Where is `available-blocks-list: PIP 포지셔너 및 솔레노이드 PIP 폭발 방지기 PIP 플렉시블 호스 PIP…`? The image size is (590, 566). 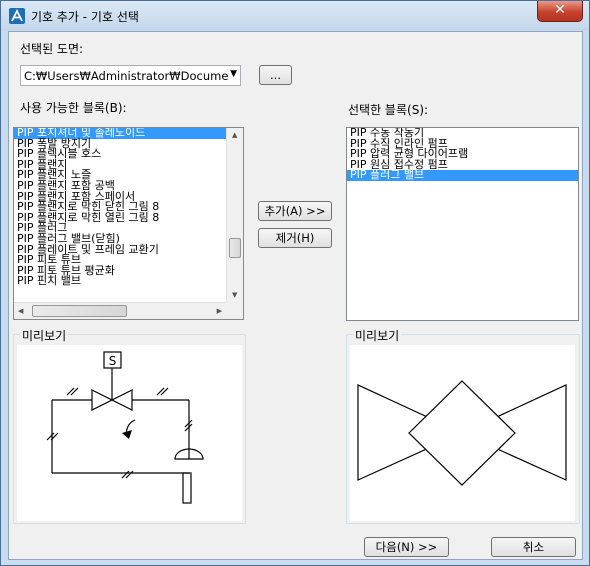 available-blocks-list: PIP 포지셔너 및 솔레노이드 PIP 폭발 방지기 PIP 플렉시블 호스 PIP… is located at coordinates (128, 223).